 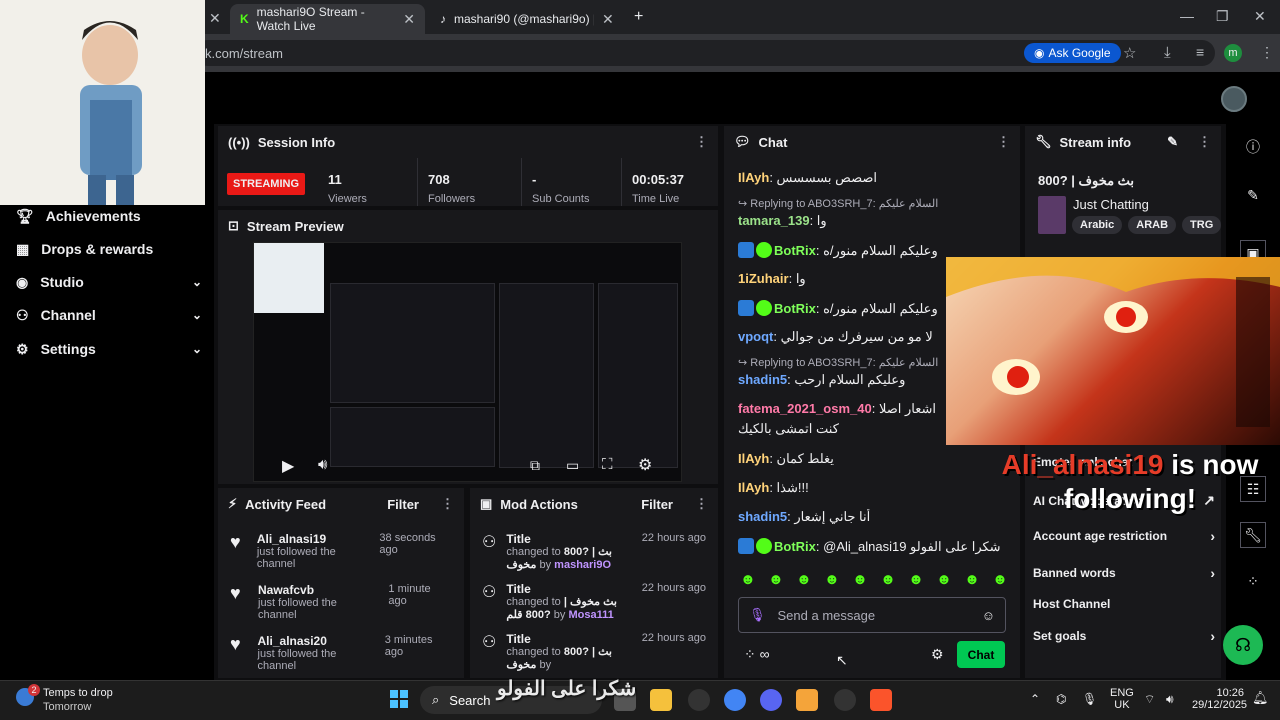 What do you see at coordinates (288, 466) in the screenshot?
I see `play-icon: ▶` at bounding box center [288, 466].